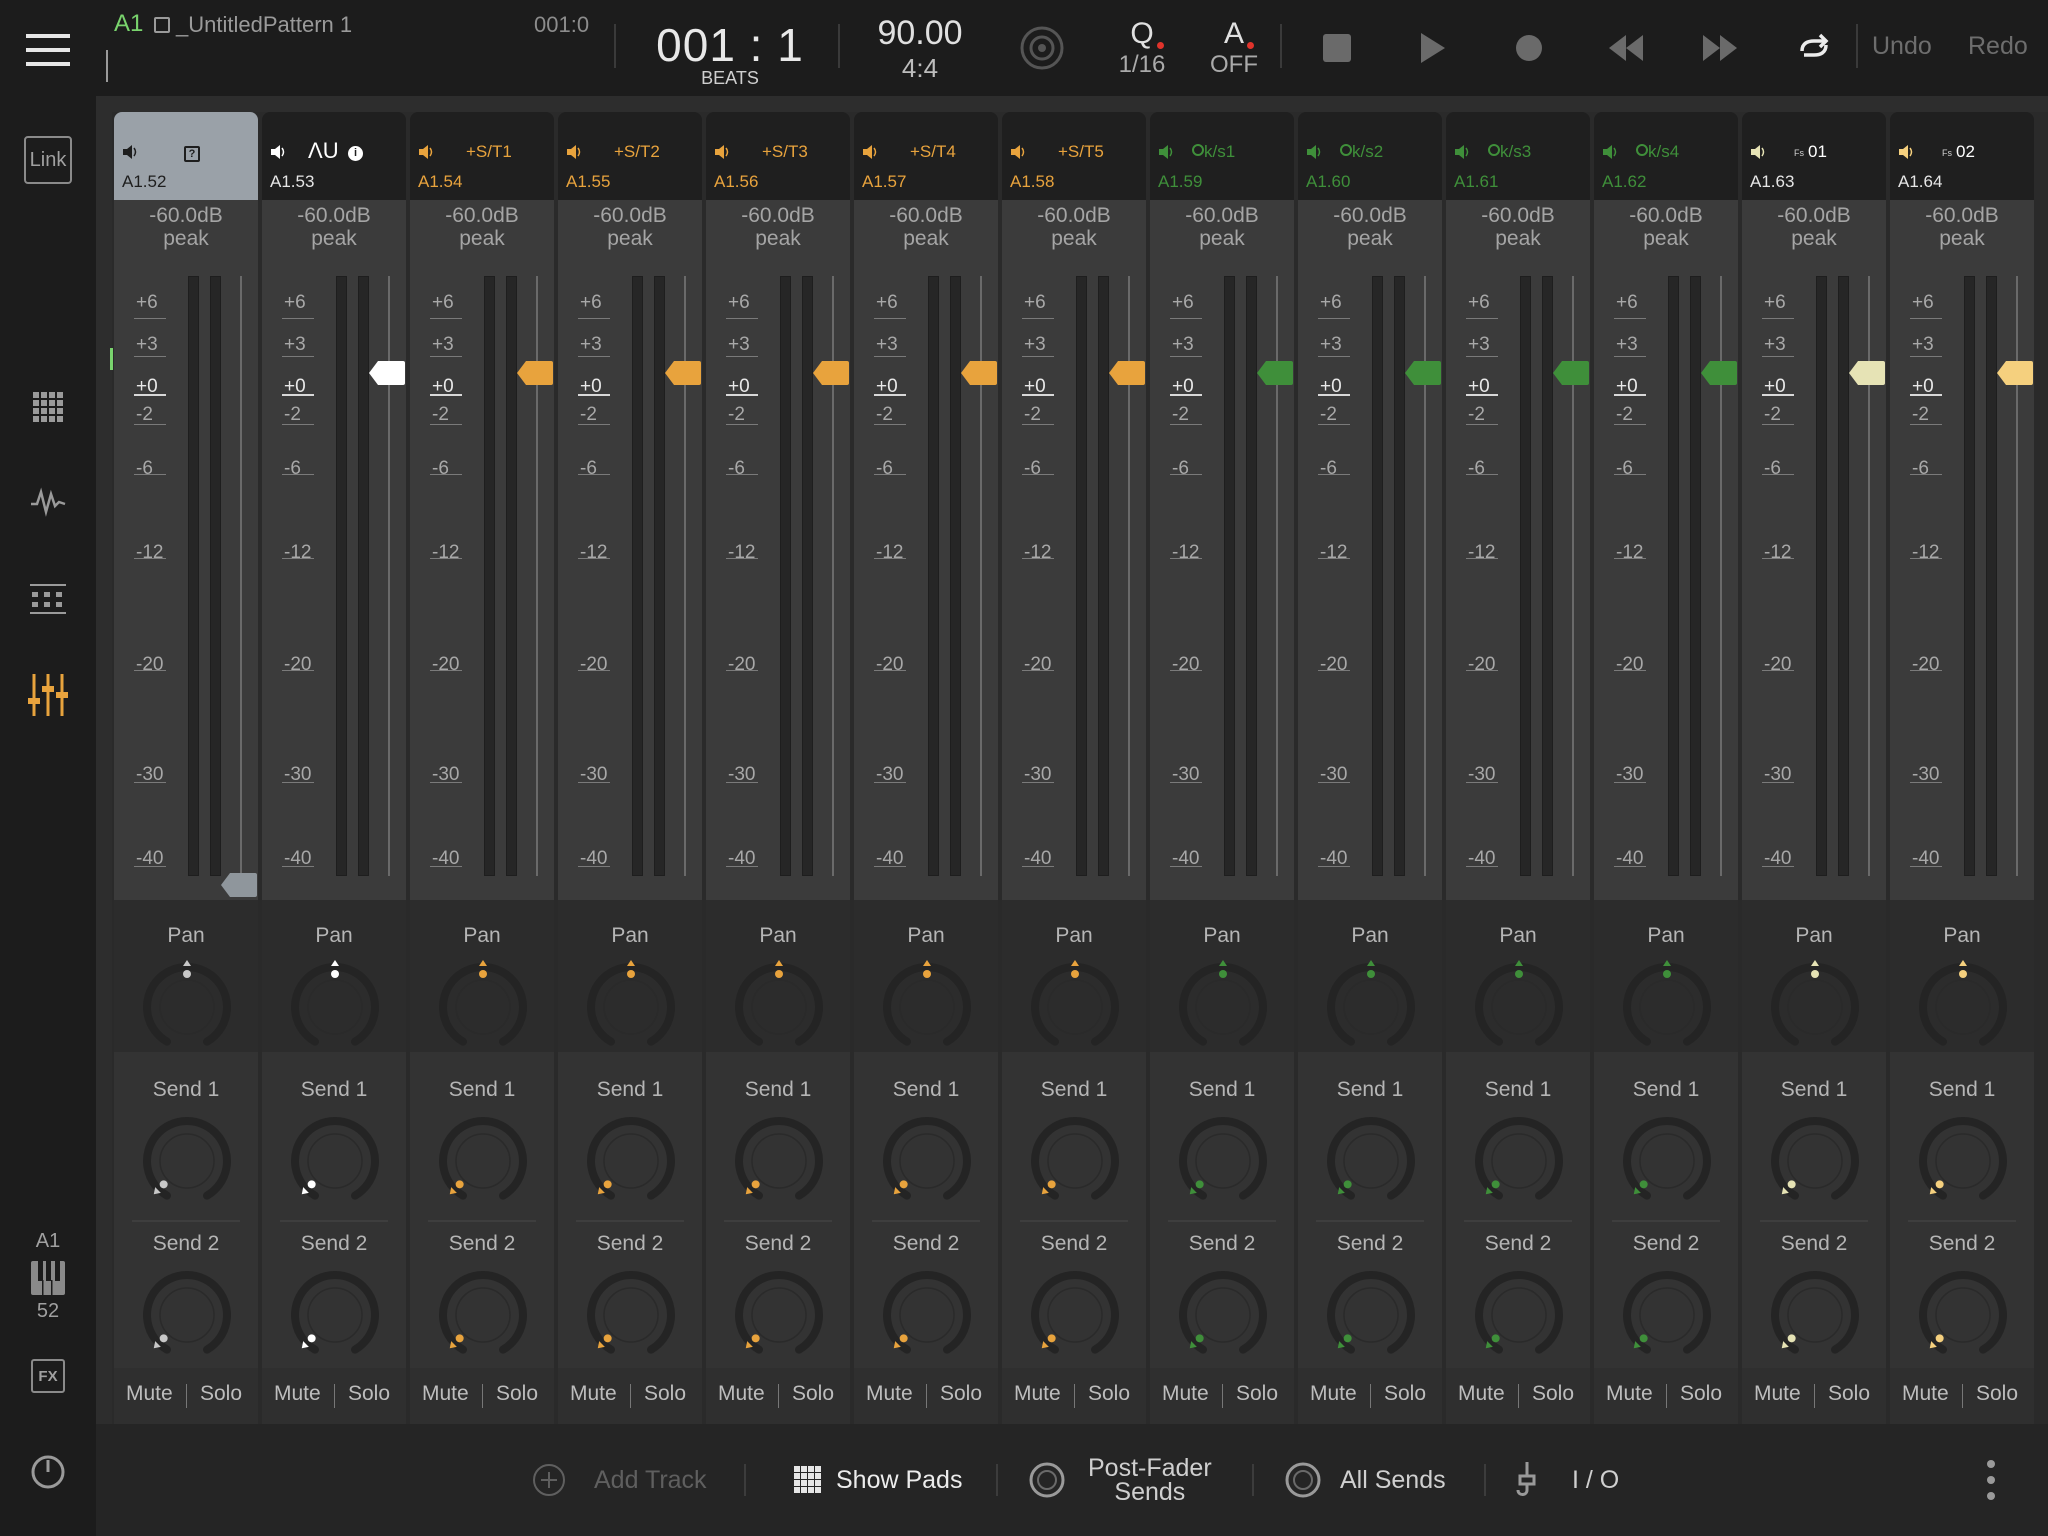  I want to click on post-fader-sends-button: Post-Fader Sends, so click(1120, 1480).